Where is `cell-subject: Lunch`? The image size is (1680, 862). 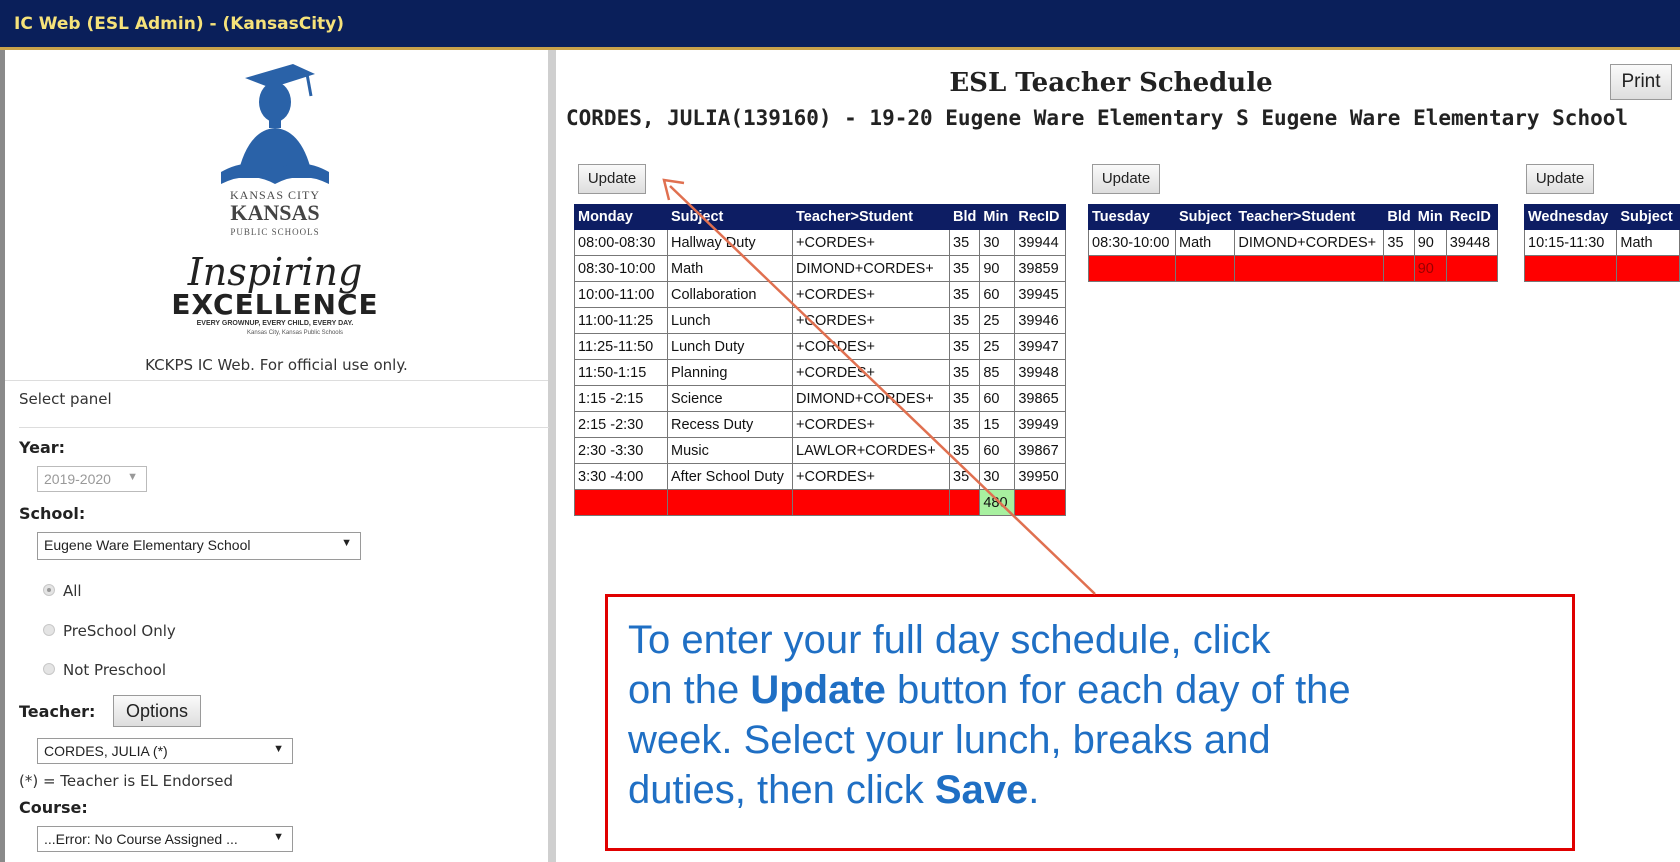 cell-subject: Lunch is located at coordinates (730, 320).